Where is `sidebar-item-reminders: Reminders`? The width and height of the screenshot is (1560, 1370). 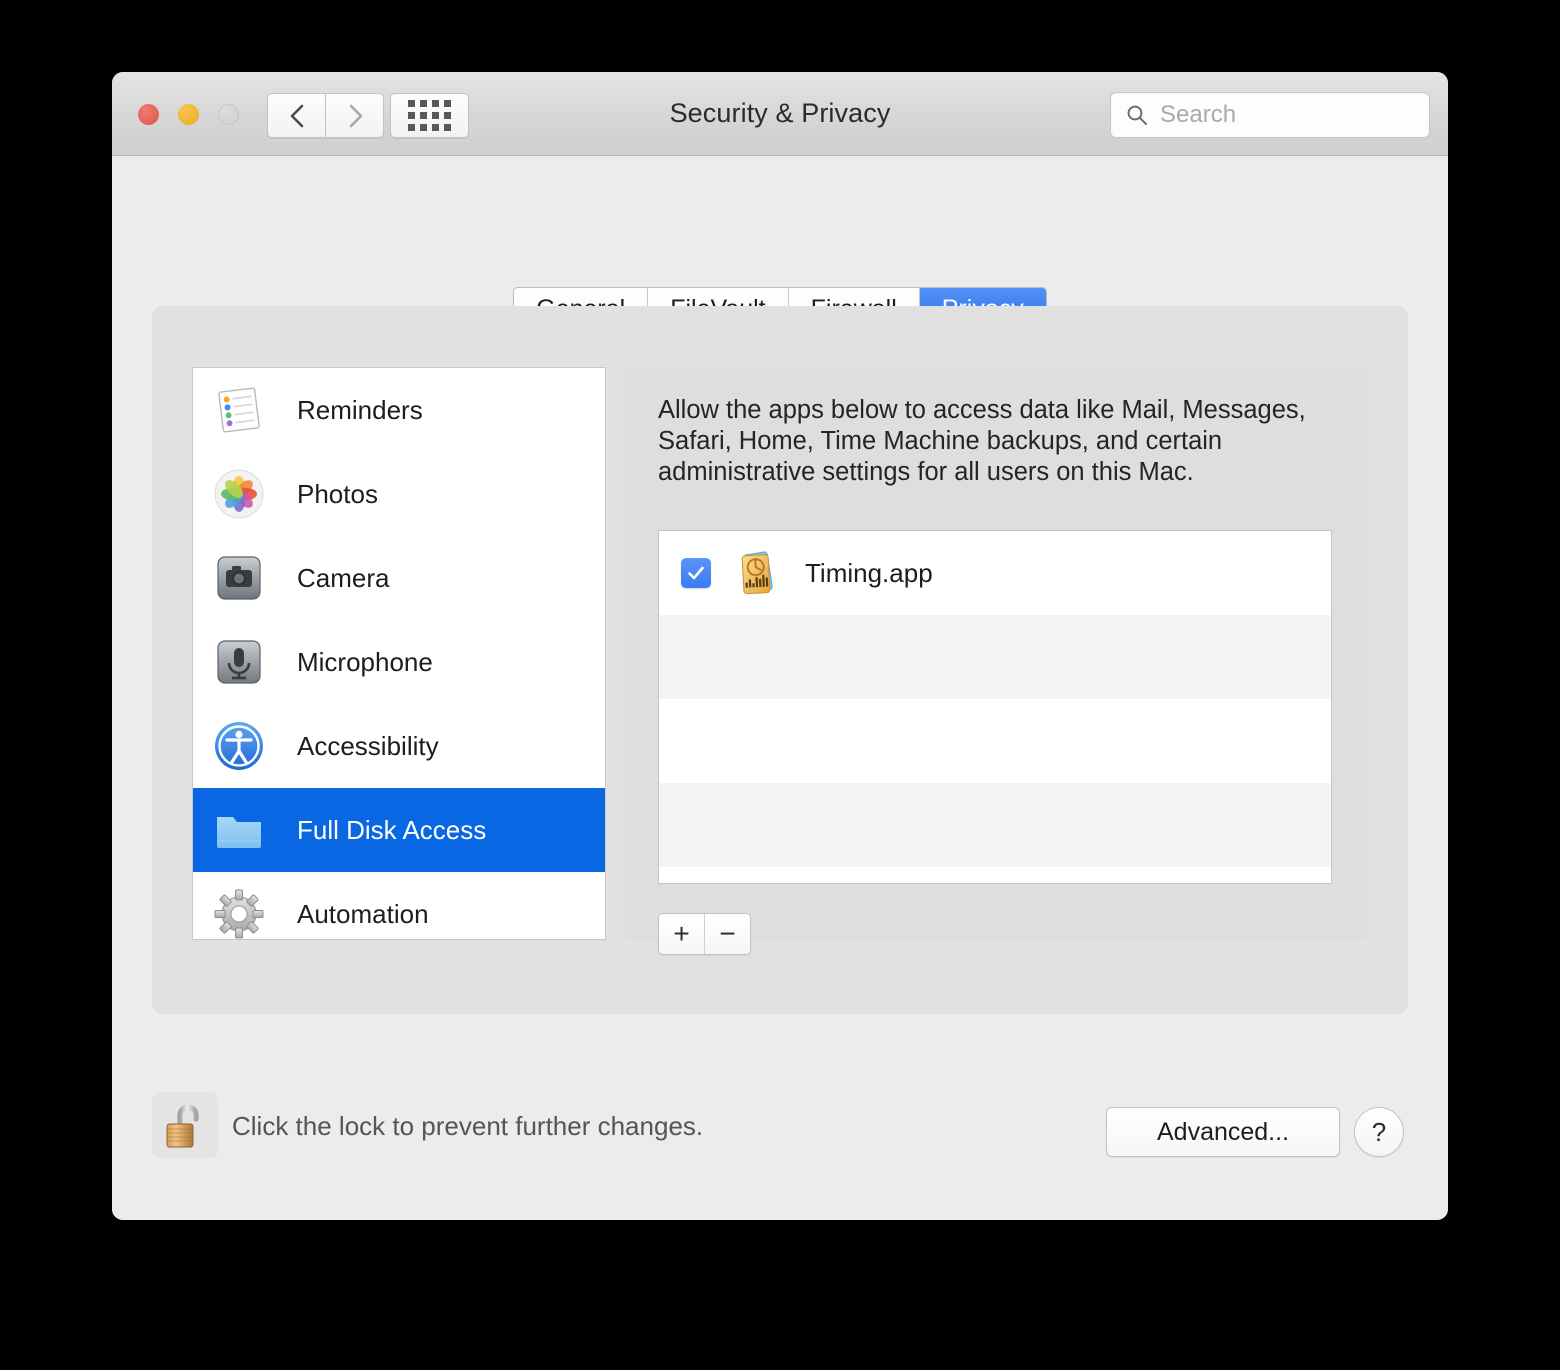 sidebar-item-reminders: Reminders is located at coordinates (399, 410).